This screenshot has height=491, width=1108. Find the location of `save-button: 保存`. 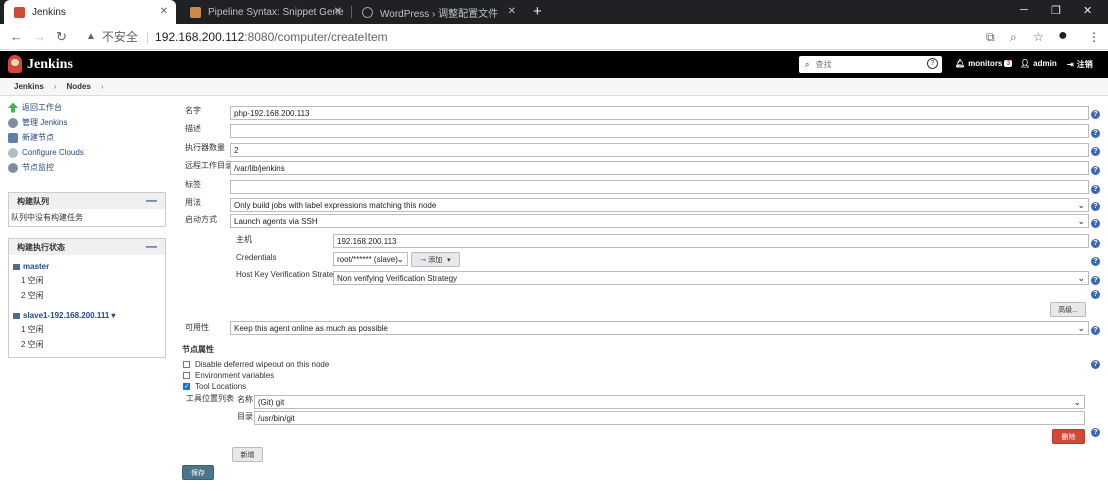

save-button: 保存 is located at coordinates (198, 472).